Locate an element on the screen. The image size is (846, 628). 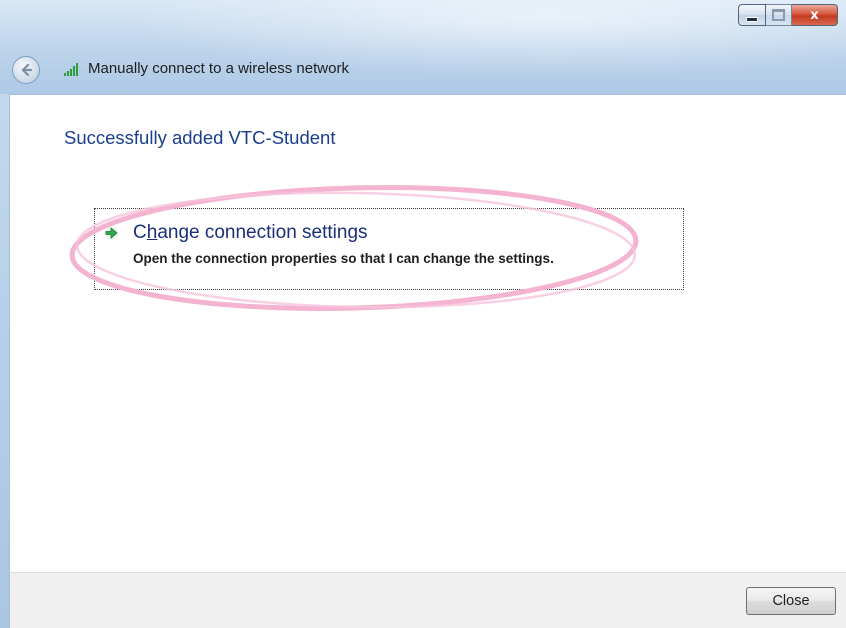
close-button: Close is located at coordinates (791, 601).